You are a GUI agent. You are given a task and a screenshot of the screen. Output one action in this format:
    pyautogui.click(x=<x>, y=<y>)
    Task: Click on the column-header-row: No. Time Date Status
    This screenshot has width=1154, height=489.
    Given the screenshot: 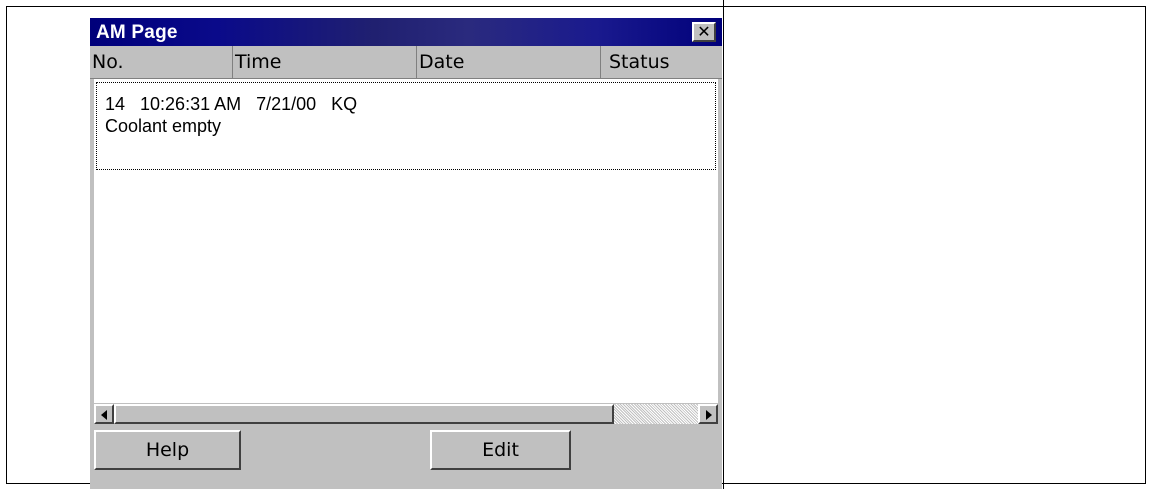 What is the action you would take?
    pyautogui.click(x=406, y=62)
    